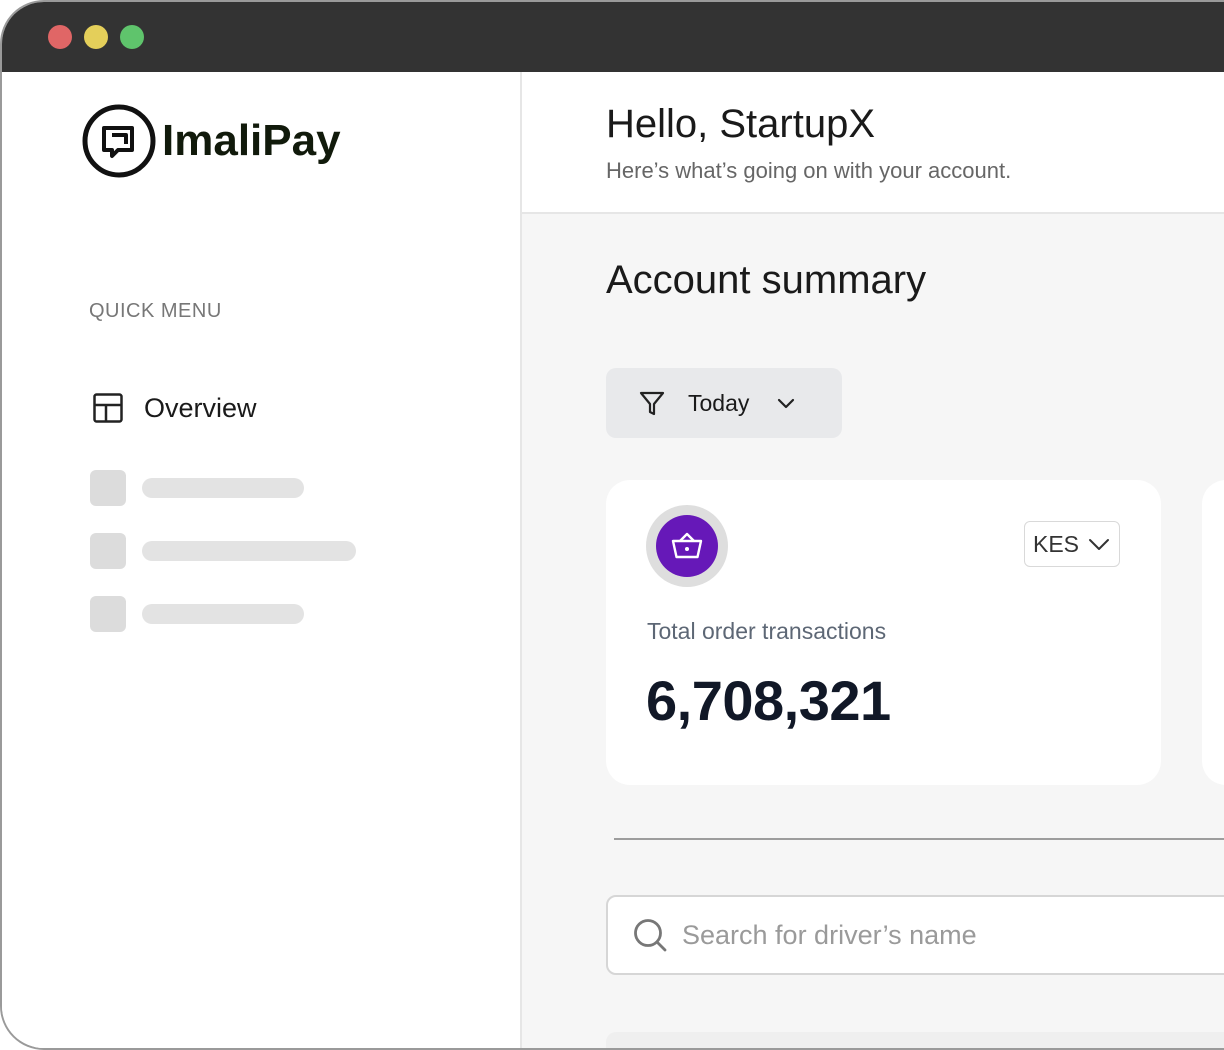  Describe the element at coordinates (767, 631) in the screenshot. I see `metric-label: Total order transactions` at that location.